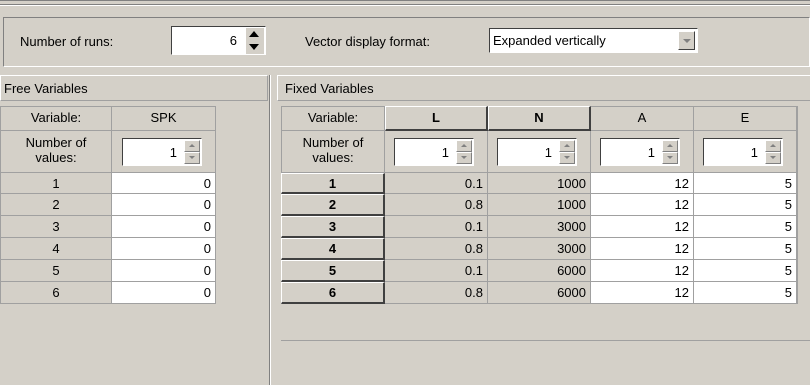 The height and width of the screenshot is (385, 810). I want to click on free-count-up-button, so click(192, 146).